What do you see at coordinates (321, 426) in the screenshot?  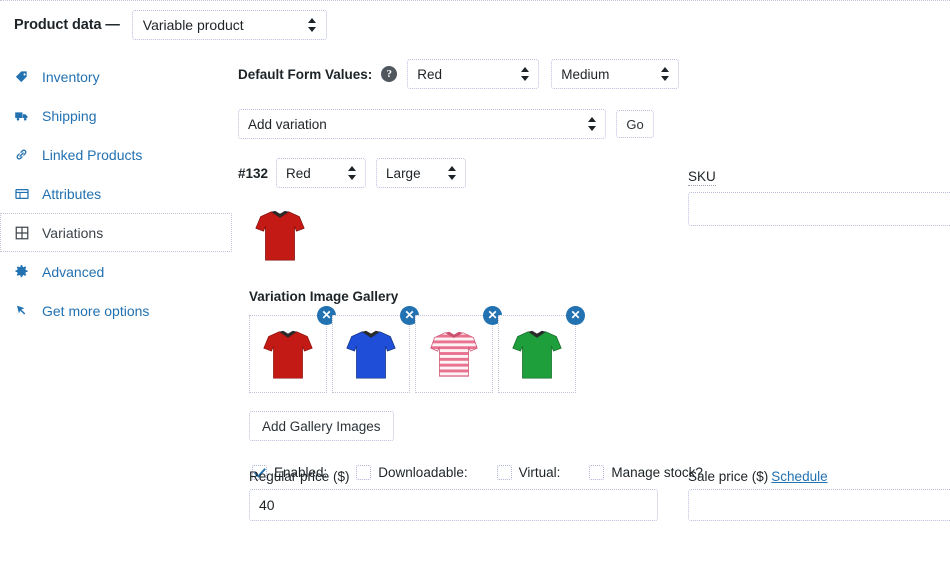 I see `add-gallery-images-button: Add Gallery Images` at bounding box center [321, 426].